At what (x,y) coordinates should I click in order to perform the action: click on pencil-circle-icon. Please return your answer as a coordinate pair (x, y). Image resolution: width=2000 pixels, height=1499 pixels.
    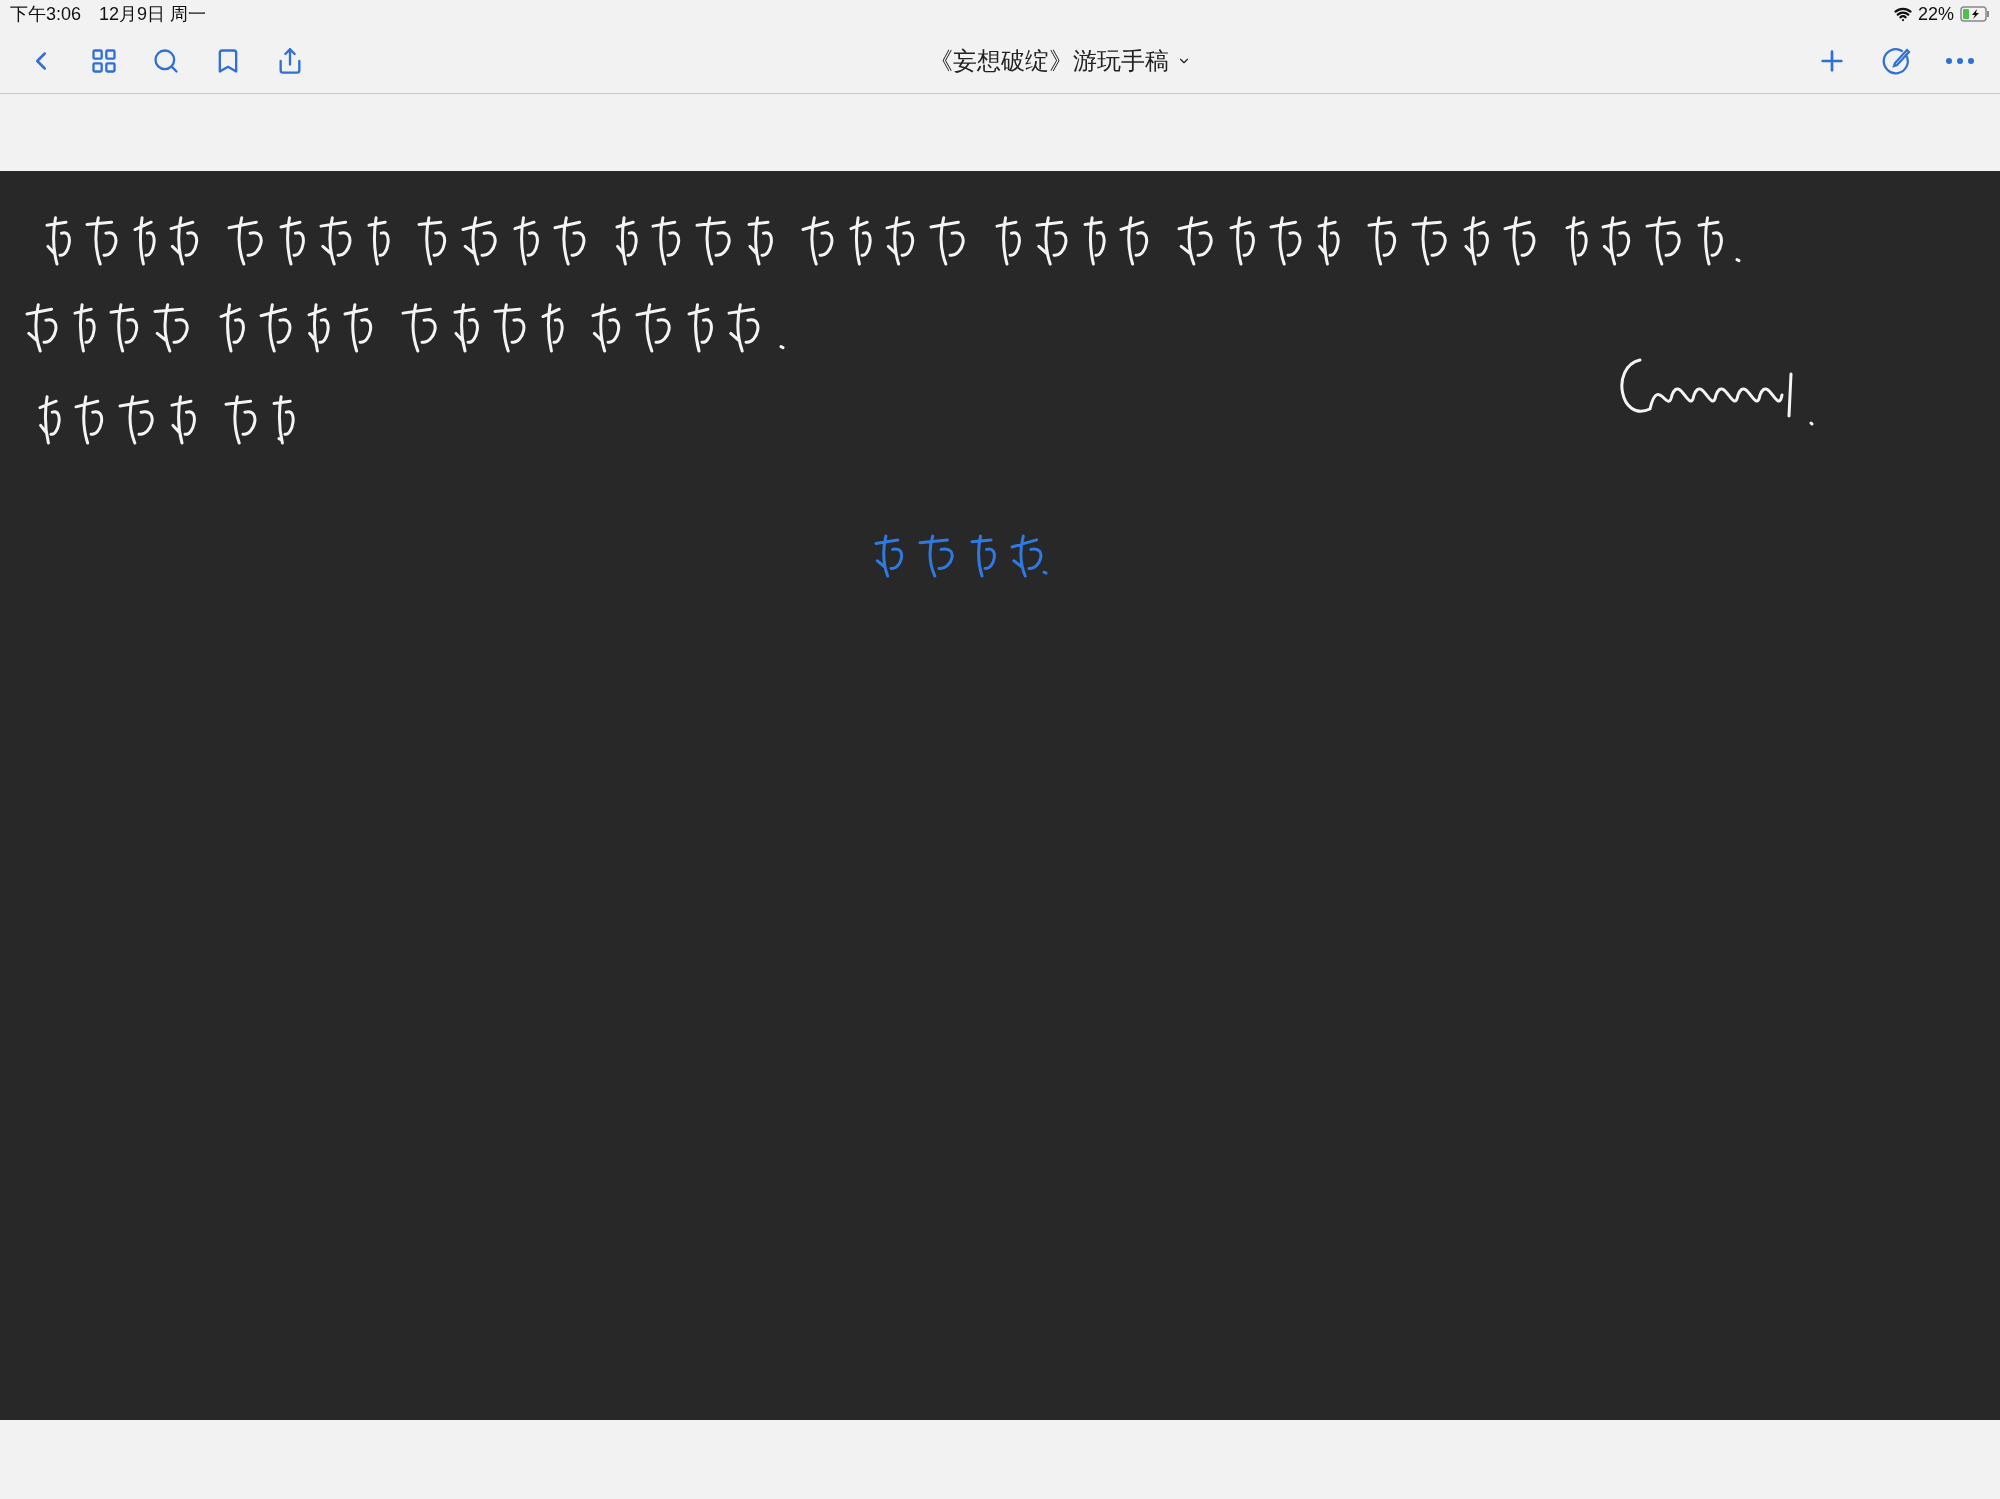
    Looking at the image, I should click on (1897, 60).